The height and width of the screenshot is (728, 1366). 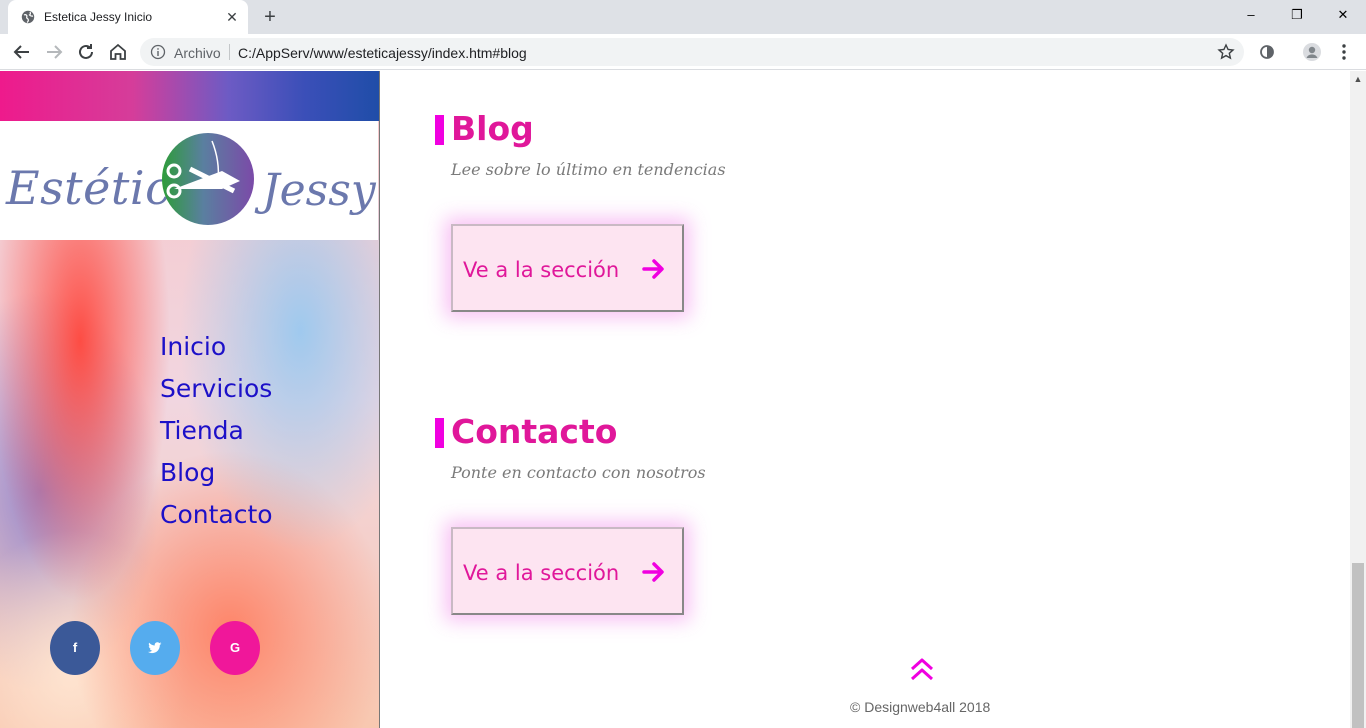 What do you see at coordinates (492, 128) in the screenshot?
I see `section-title-blog: Blog` at bounding box center [492, 128].